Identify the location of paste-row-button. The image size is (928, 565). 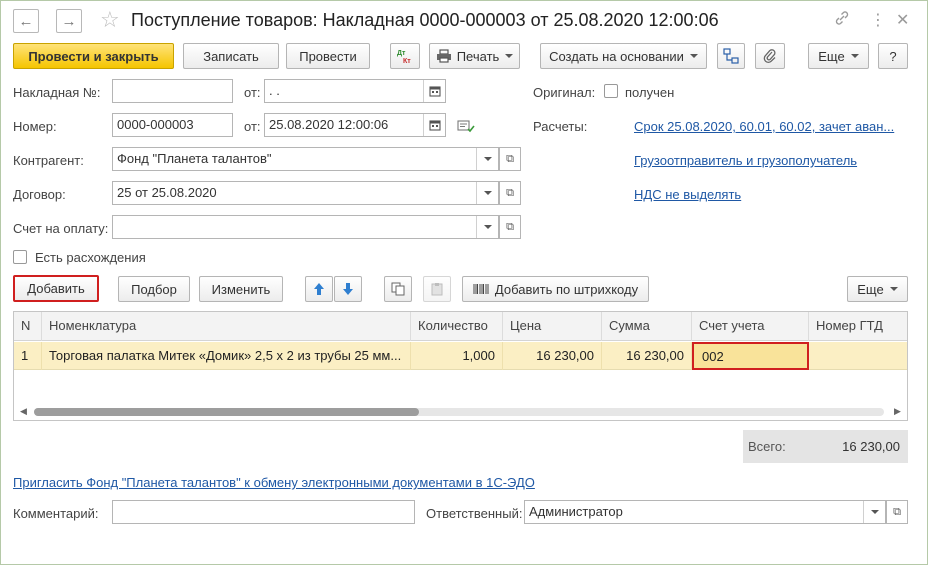
(437, 289).